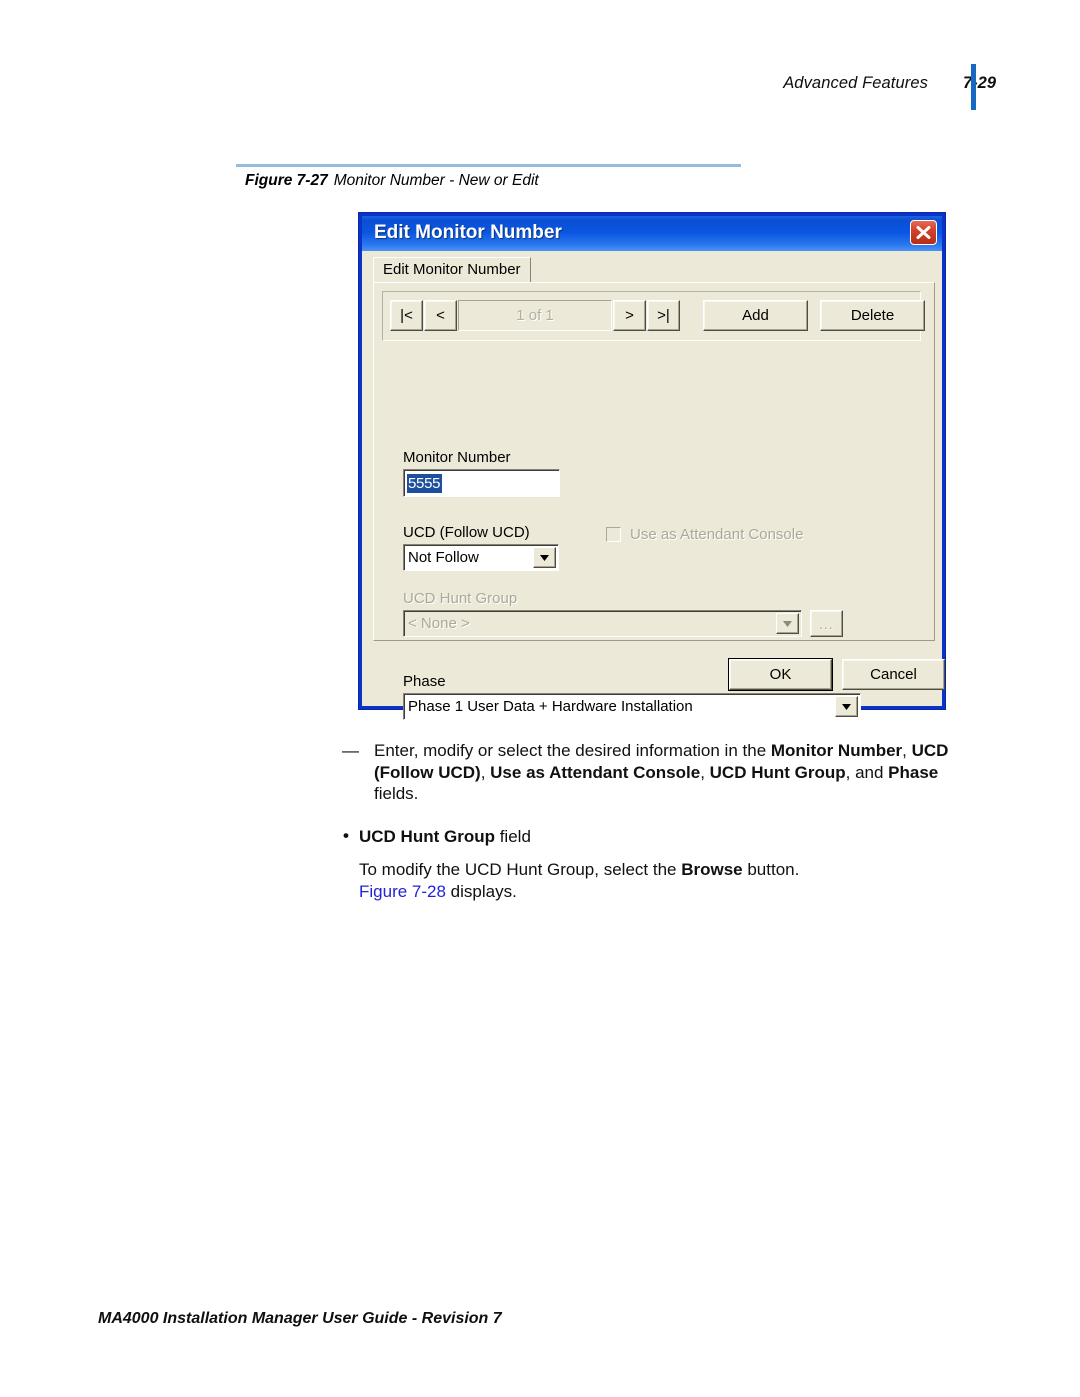 The width and height of the screenshot is (1080, 1397). I want to click on dialog-title: Edit Monitor Number, so click(468, 232).